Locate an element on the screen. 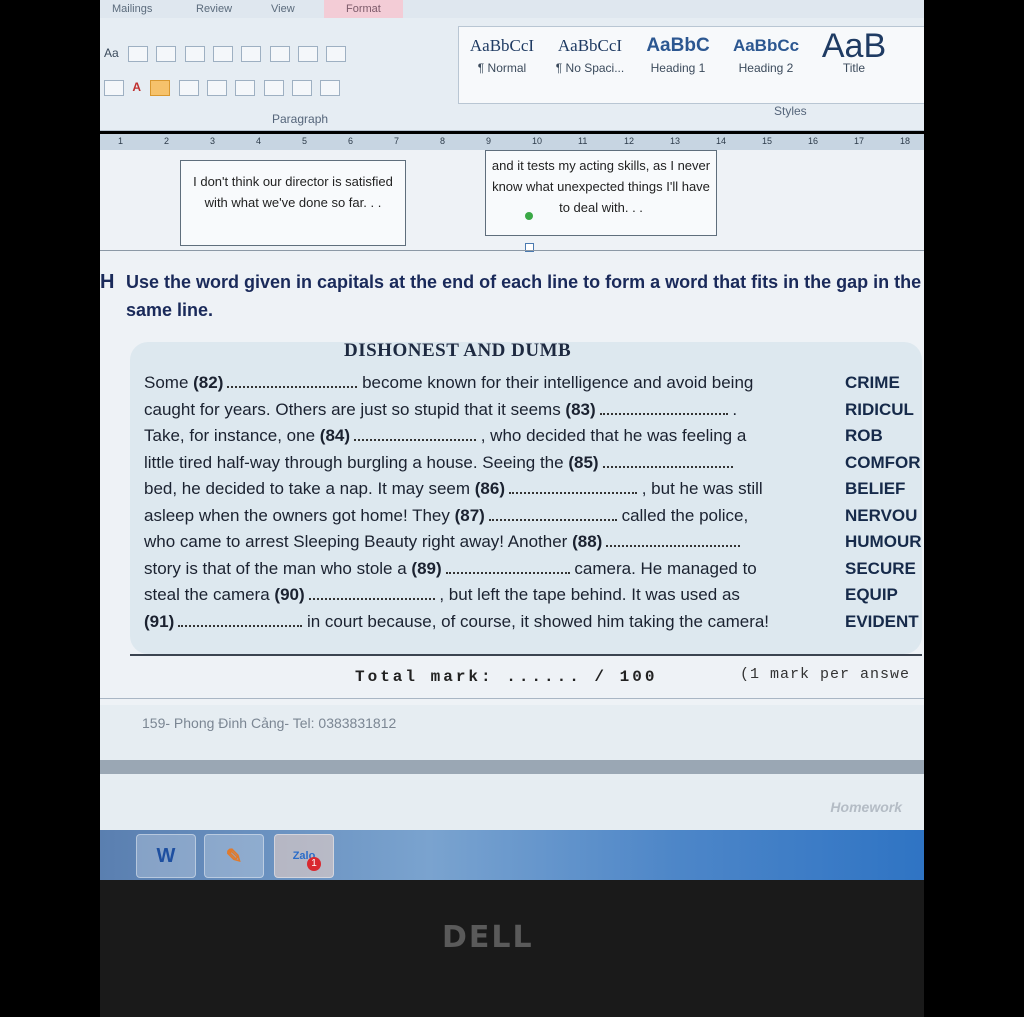  word-icon: W is located at coordinates (166, 855).